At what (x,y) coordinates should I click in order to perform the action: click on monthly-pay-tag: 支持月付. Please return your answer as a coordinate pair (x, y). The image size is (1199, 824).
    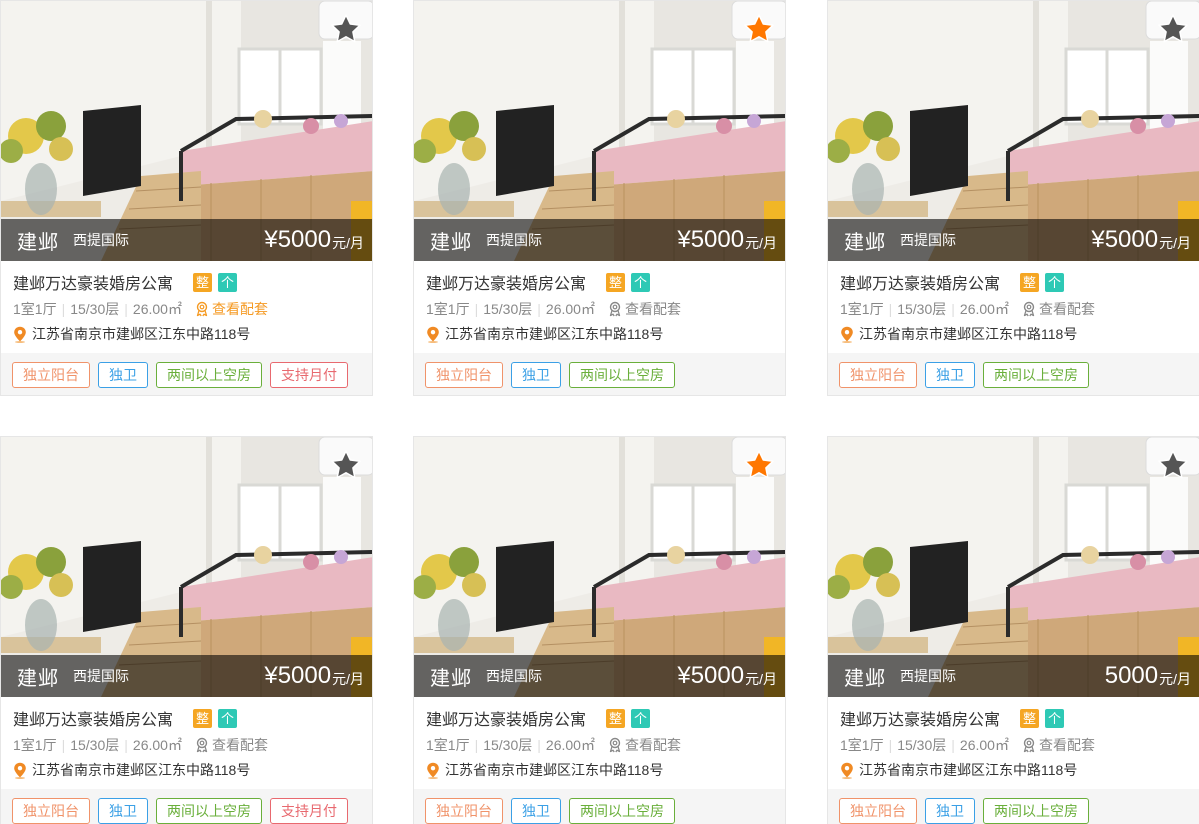
    Looking at the image, I should click on (309, 375).